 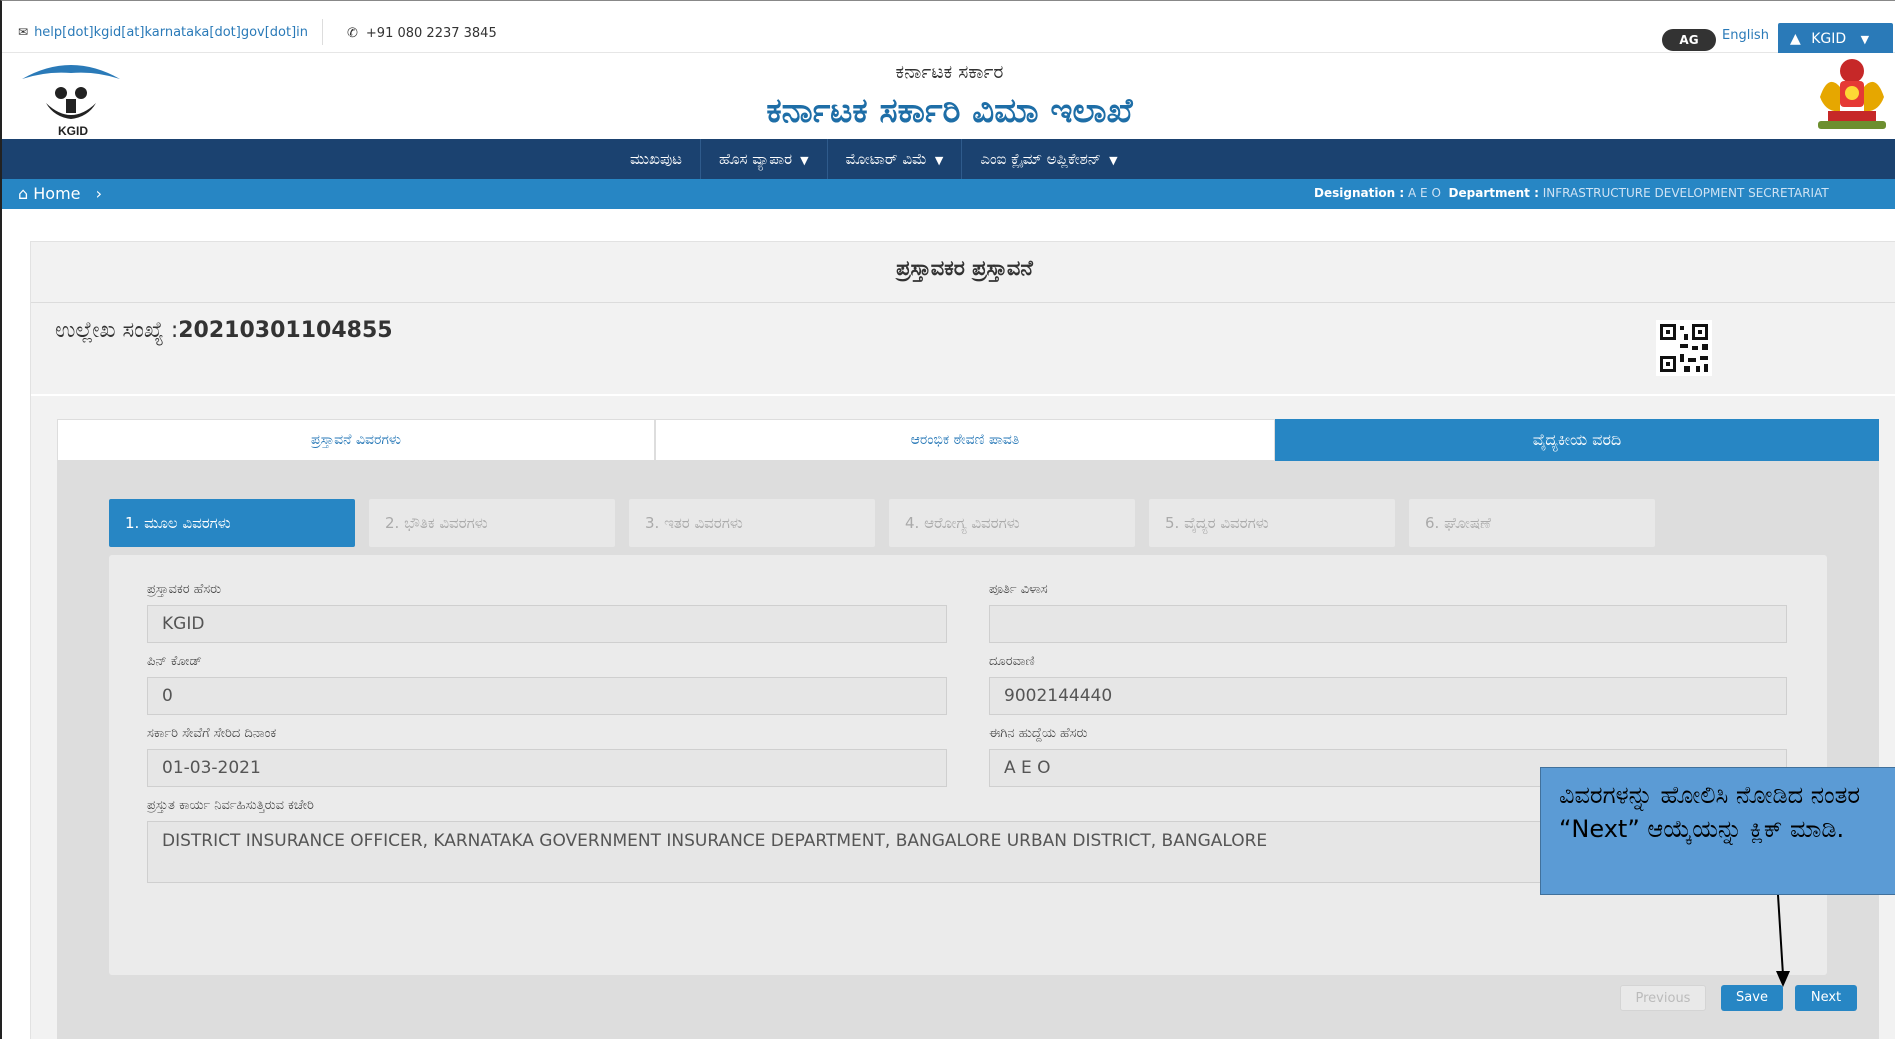 What do you see at coordinates (224, 330) in the screenshot?
I see `reference-number: ಉಲ್ಲೇಖ ಸಂಖ್ಯೆ :20210301104855` at bounding box center [224, 330].